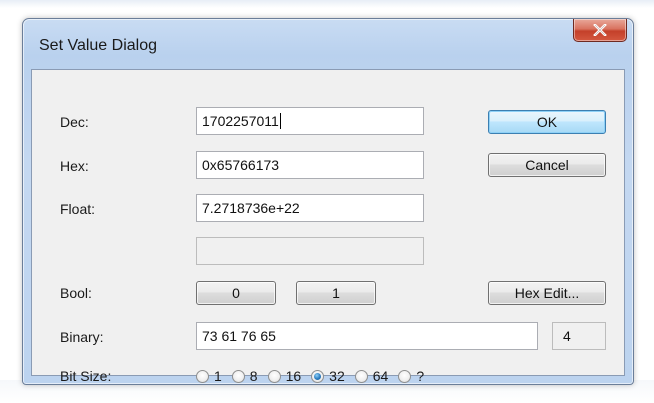  I want to click on hex-field: 0x65766173, so click(310, 165).